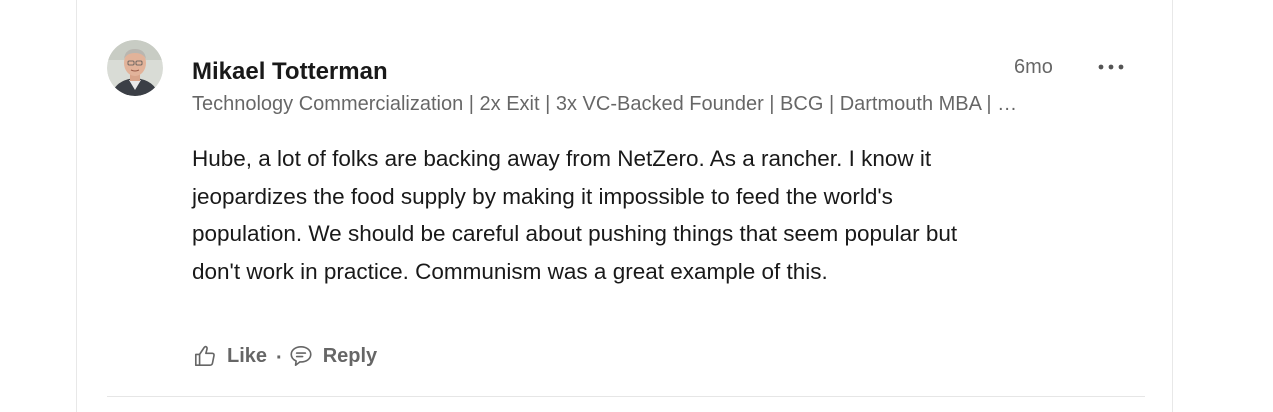 This screenshot has width=1273, height=412. I want to click on author-name: Mikael Totterman, so click(290, 72).